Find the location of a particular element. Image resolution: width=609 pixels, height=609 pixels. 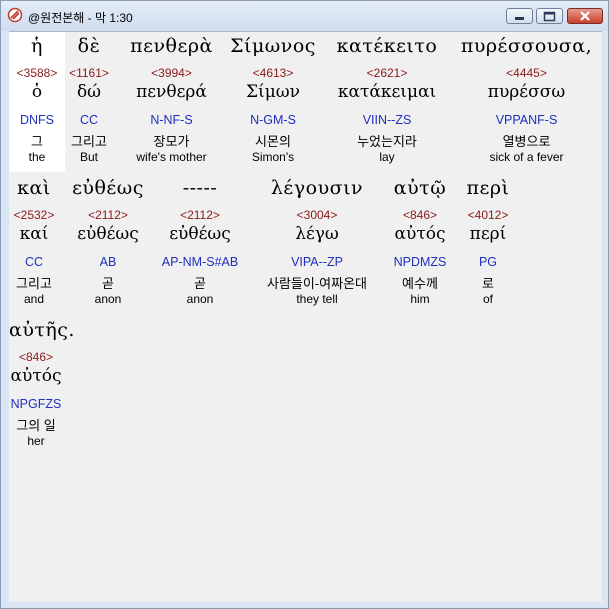

word-block: ----- <2112> εὐθέως AP-NM-S#AB 곧 anon is located at coordinates (200, 244).